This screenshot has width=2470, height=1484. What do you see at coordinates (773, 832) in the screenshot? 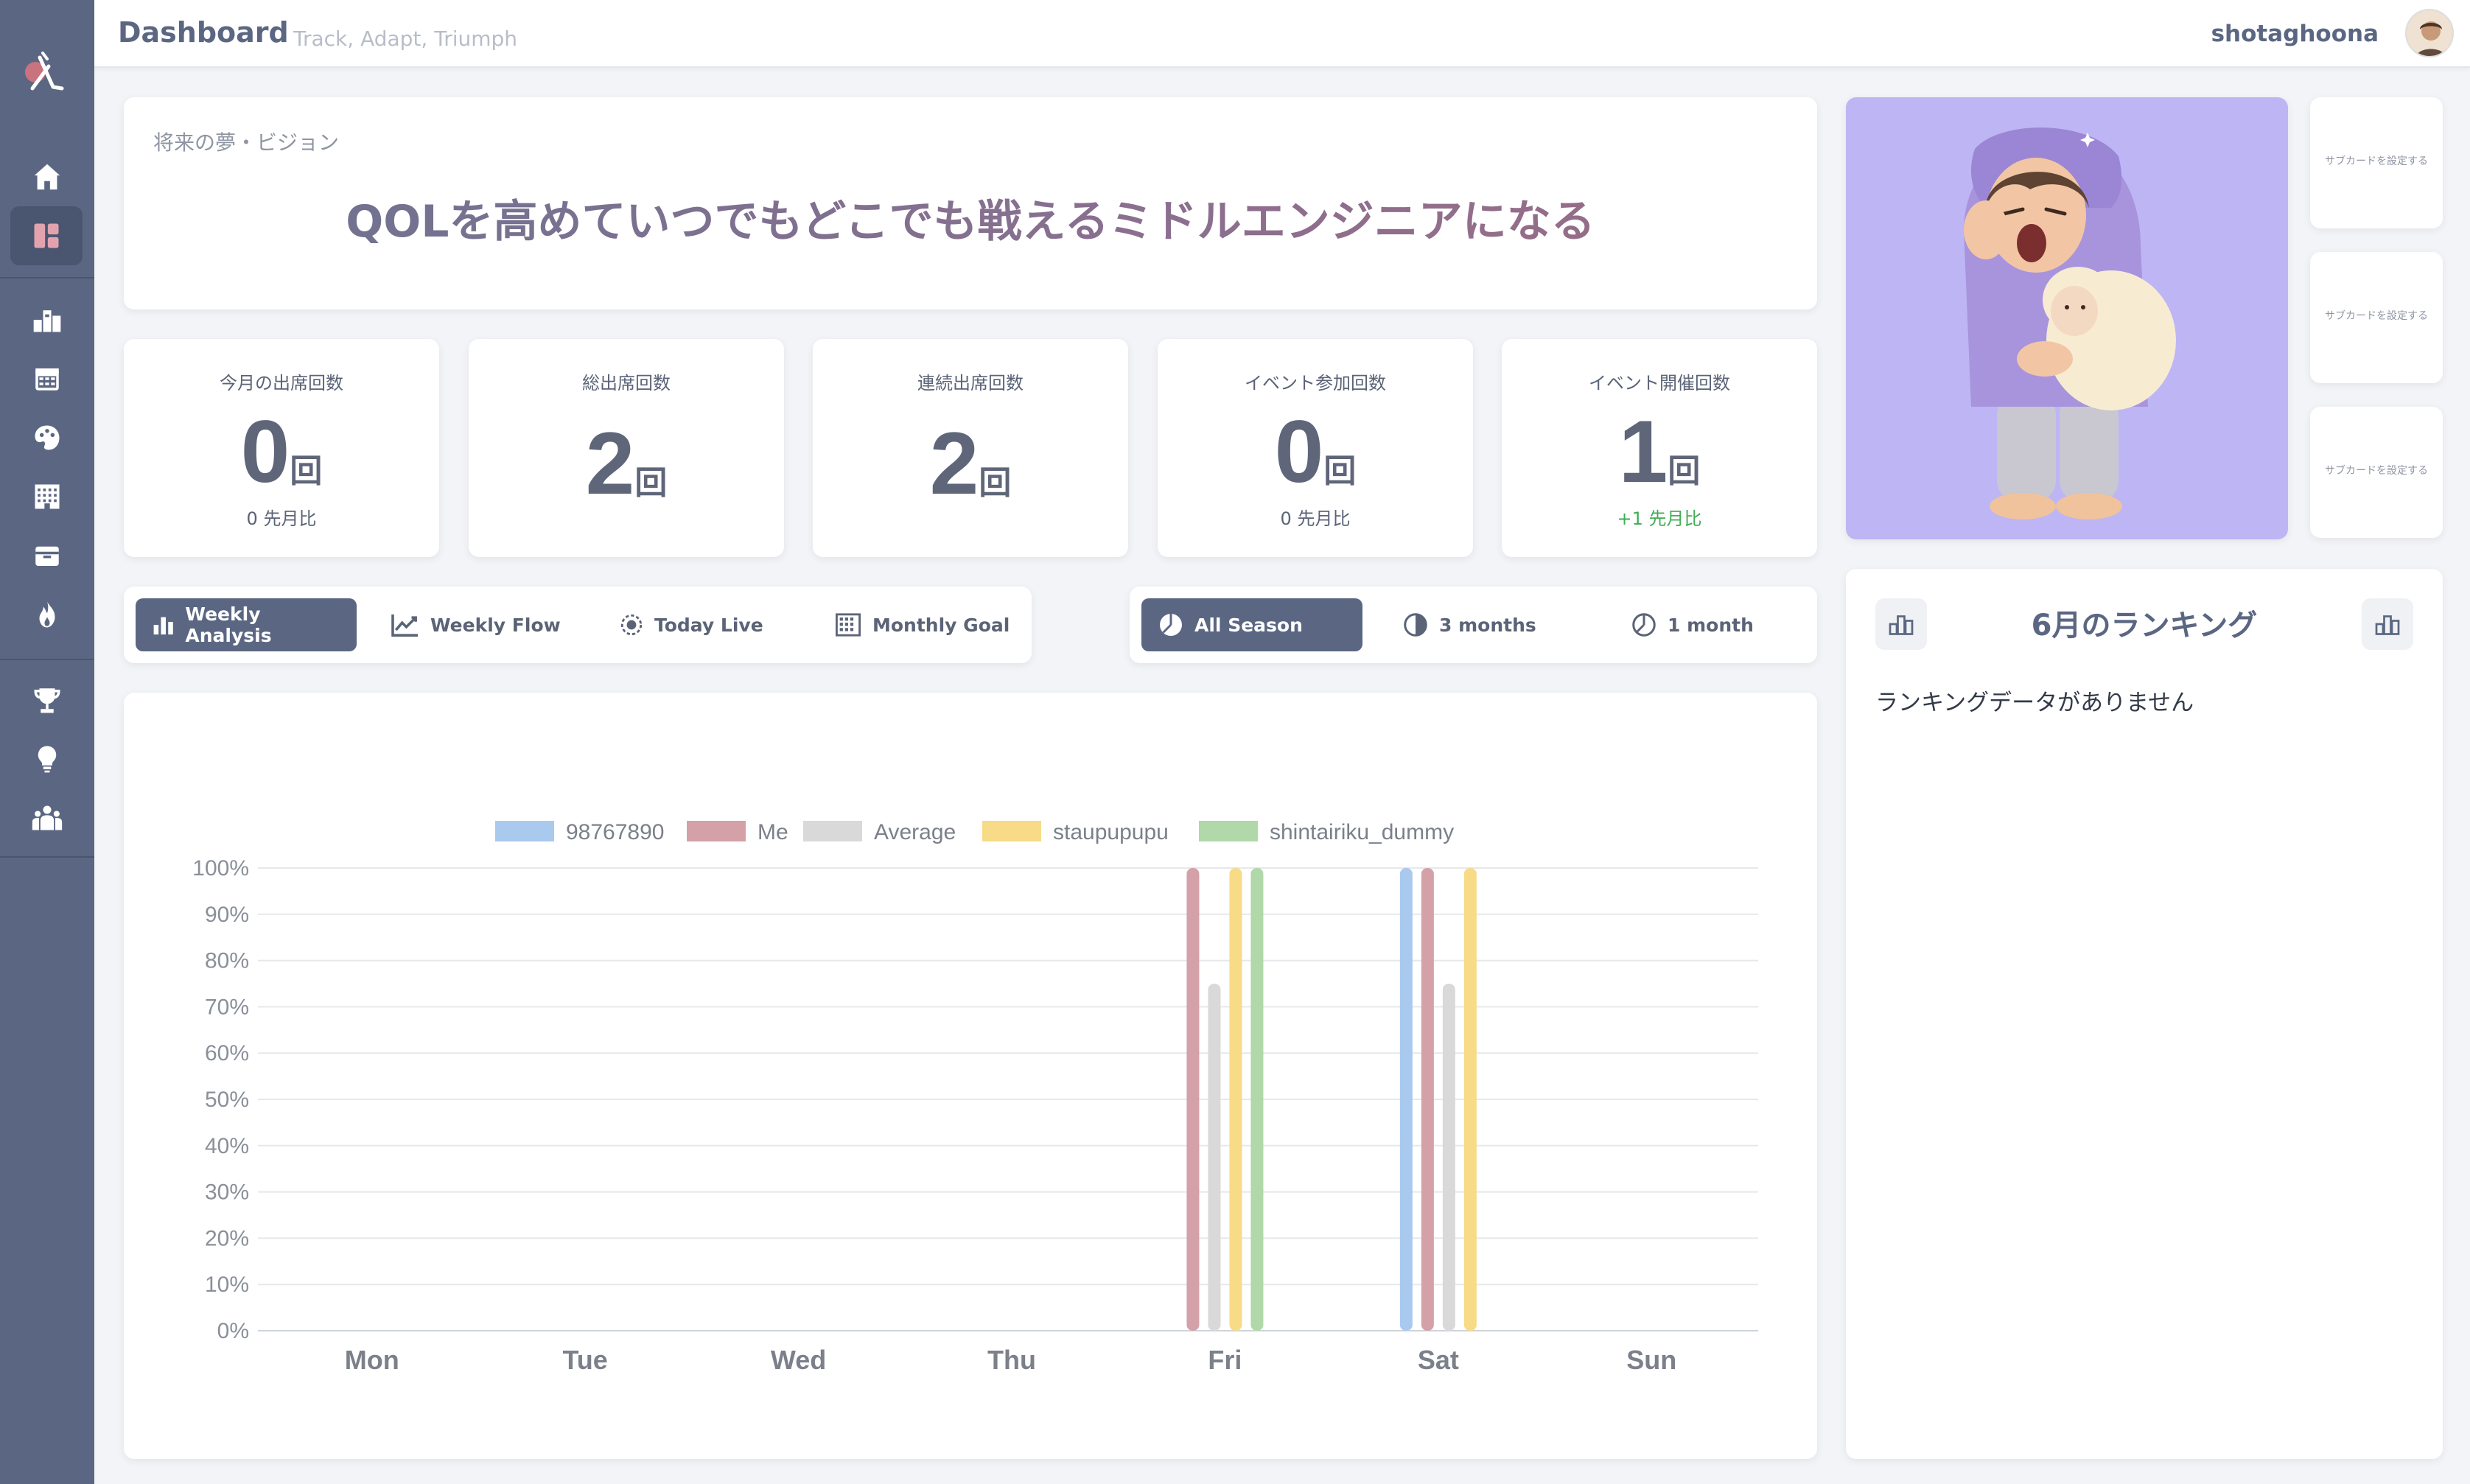
I see `legend-label: Me` at bounding box center [773, 832].